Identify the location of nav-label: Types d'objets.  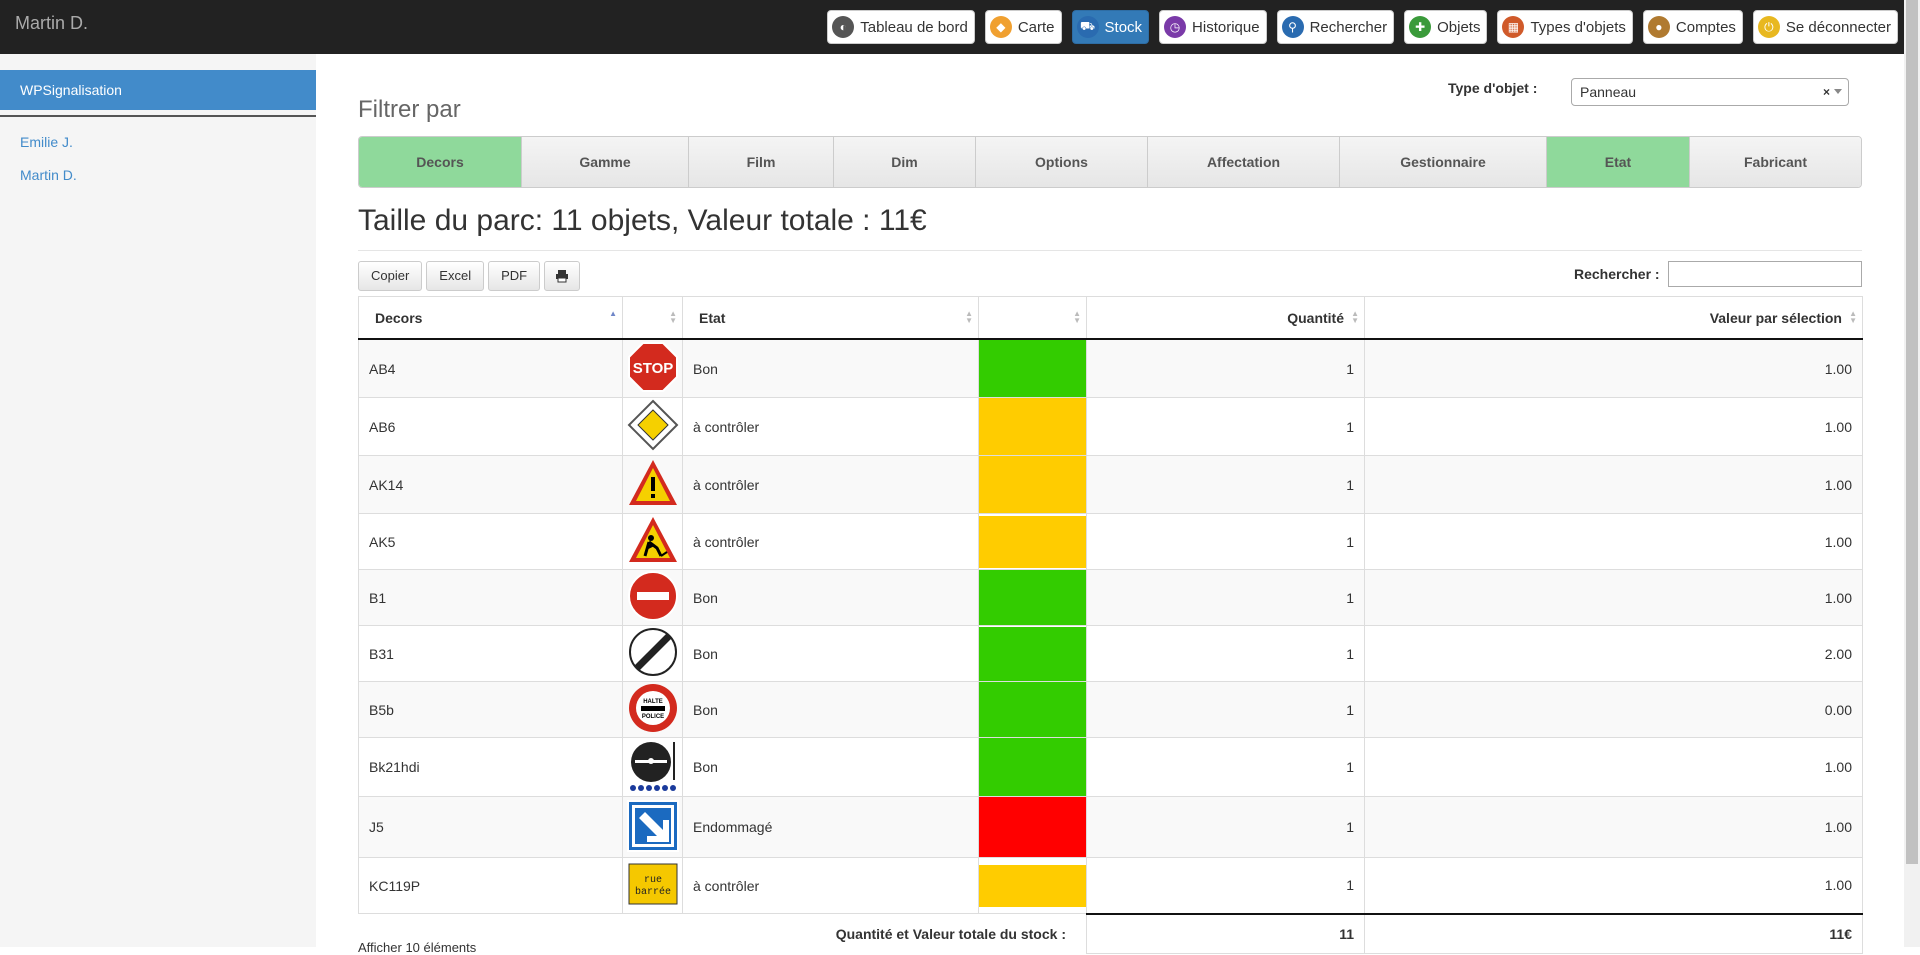
(1578, 27).